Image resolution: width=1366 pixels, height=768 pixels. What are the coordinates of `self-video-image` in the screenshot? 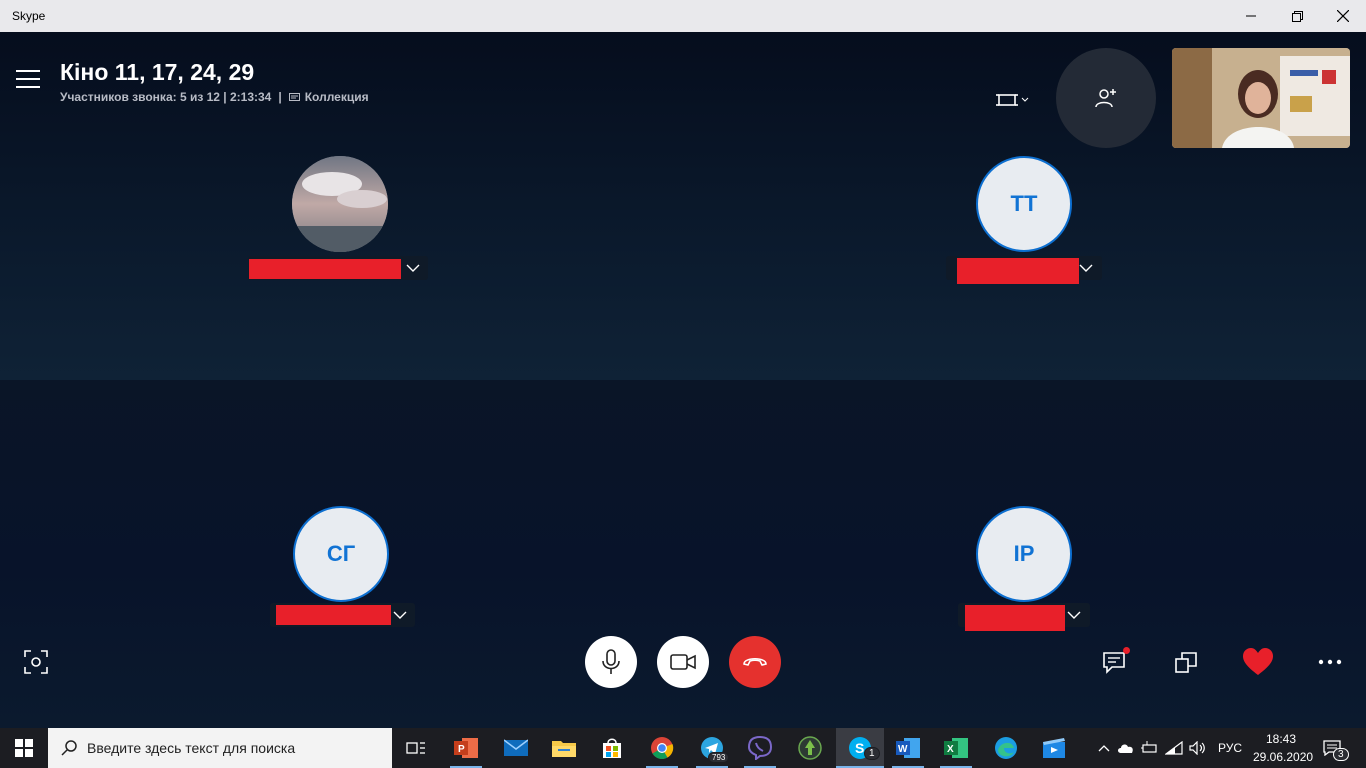 It's located at (1261, 98).